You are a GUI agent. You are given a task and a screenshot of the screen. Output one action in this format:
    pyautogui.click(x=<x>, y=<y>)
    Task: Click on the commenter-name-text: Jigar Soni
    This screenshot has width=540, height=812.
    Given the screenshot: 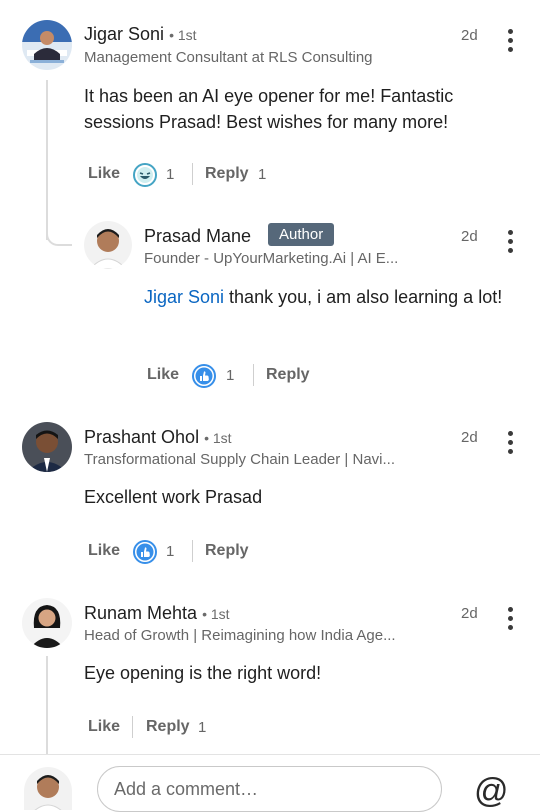 What is the action you would take?
    pyautogui.click(x=124, y=34)
    